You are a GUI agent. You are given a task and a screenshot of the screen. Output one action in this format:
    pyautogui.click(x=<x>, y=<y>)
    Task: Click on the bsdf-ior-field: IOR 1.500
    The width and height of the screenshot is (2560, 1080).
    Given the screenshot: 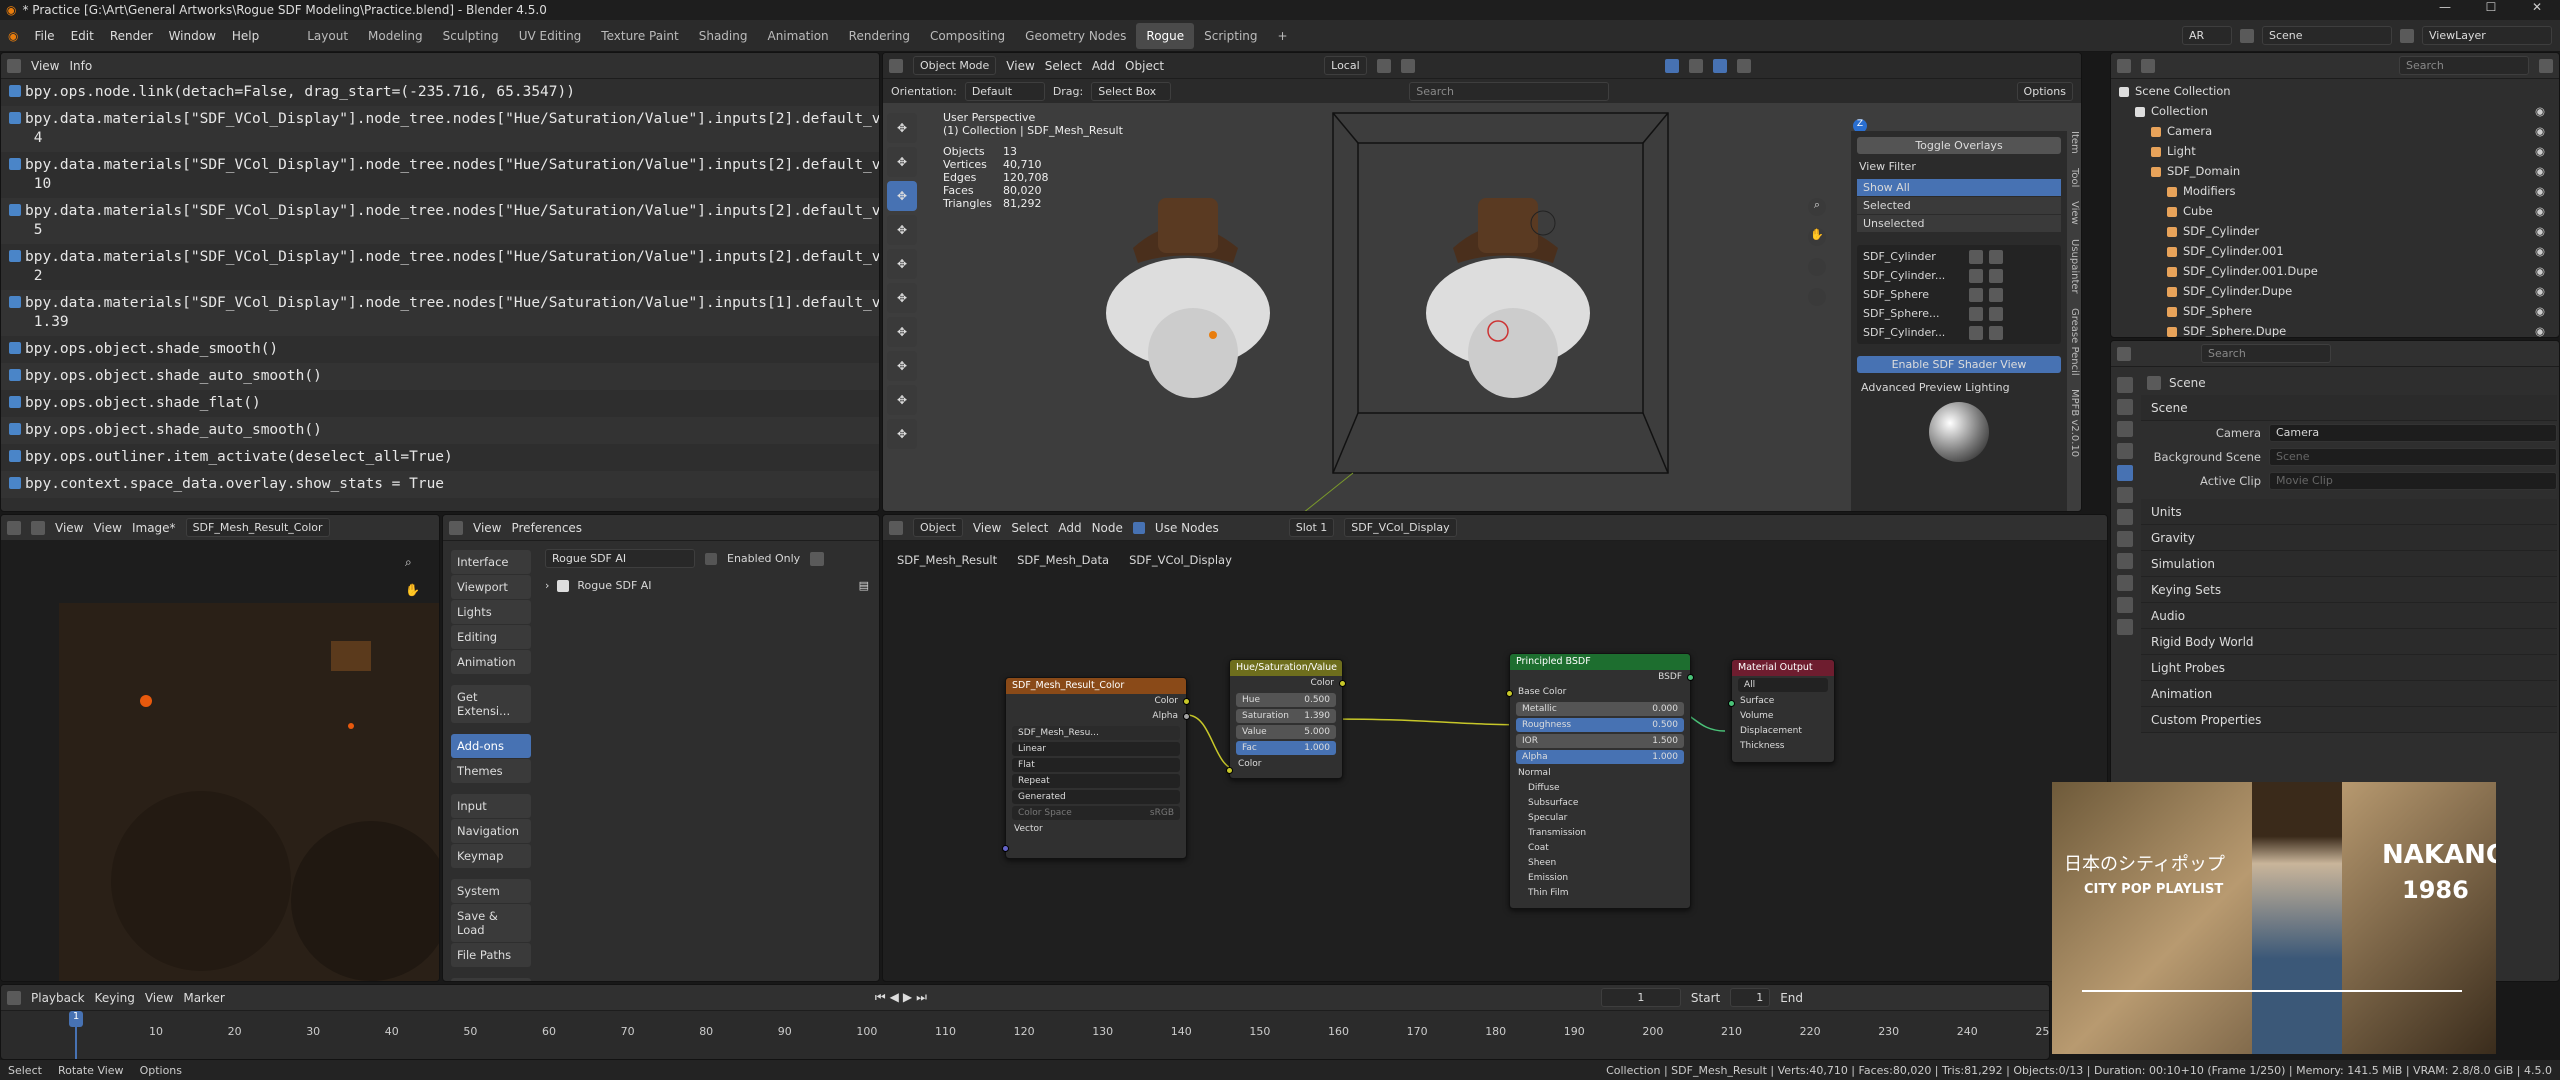 What is the action you would take?
    pyautogui.click(x=1600, y=741)
    